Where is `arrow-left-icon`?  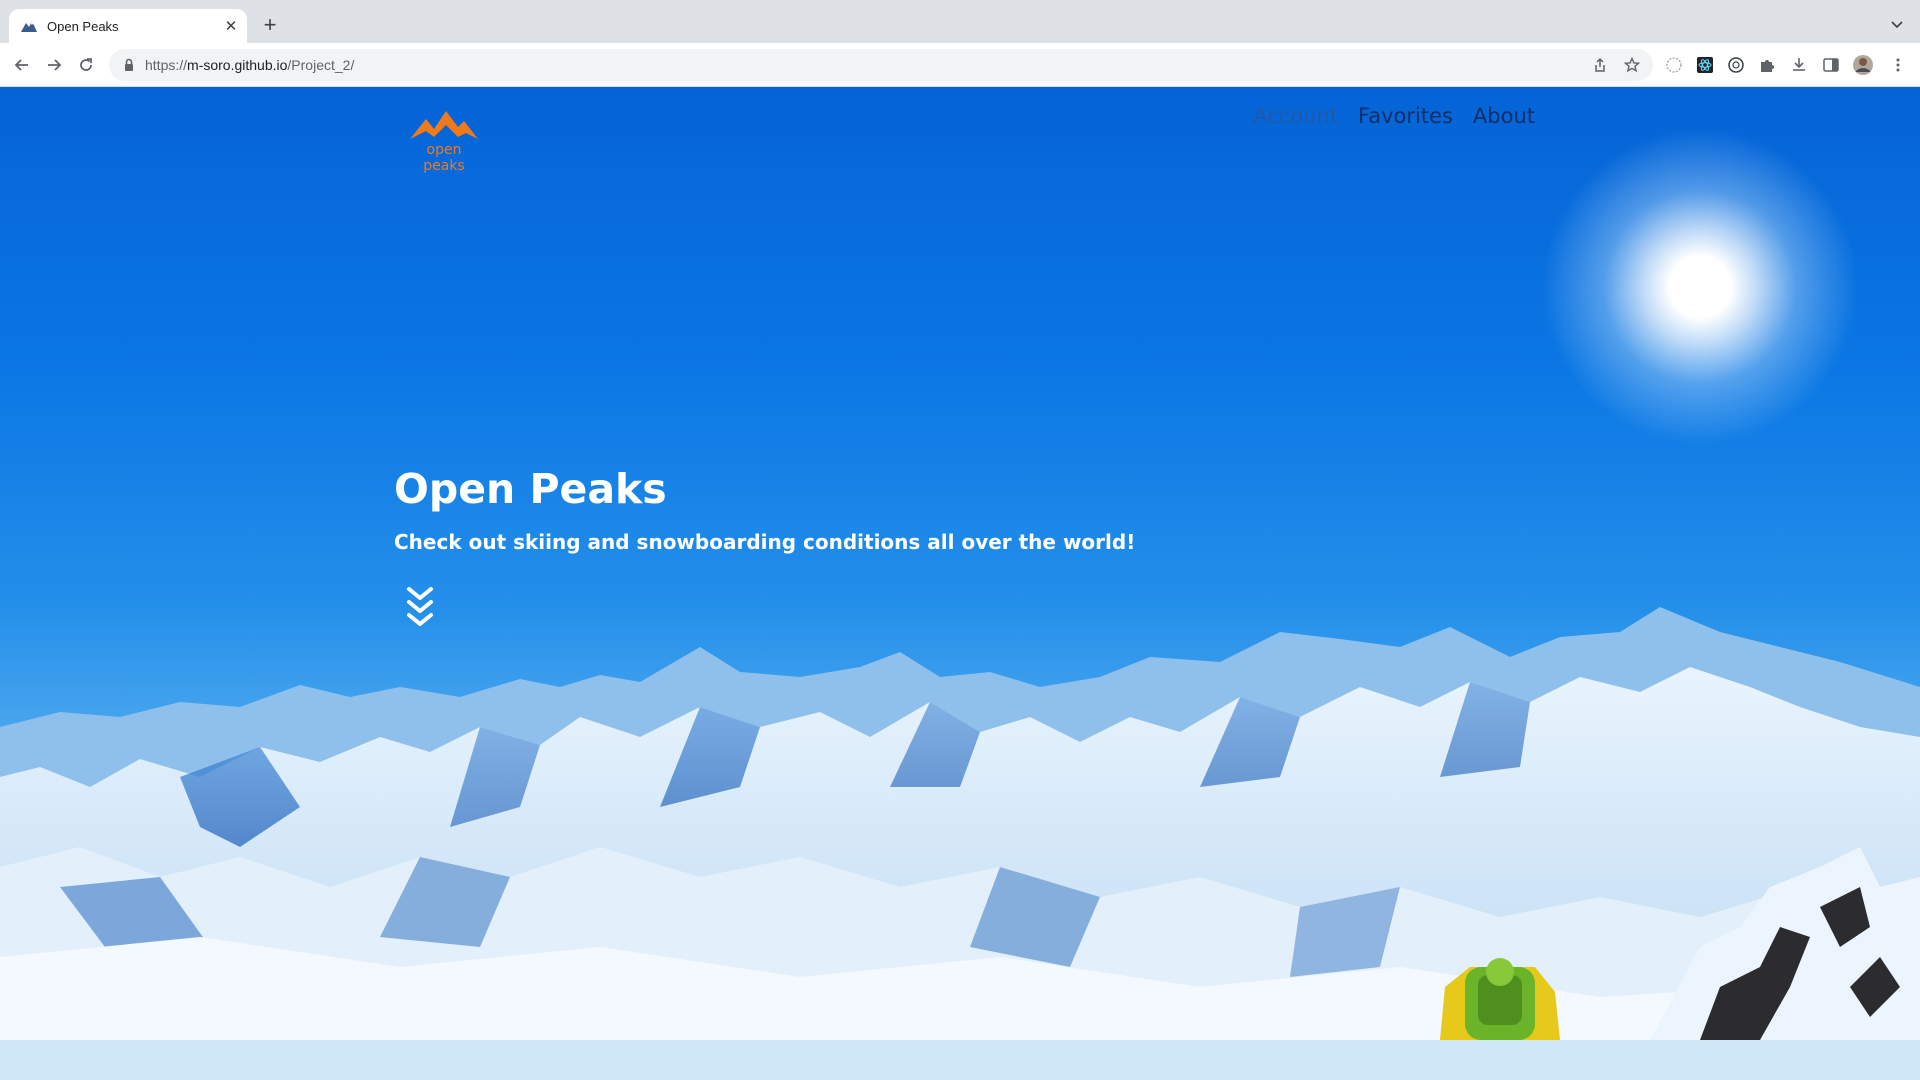 arrow-left-icon is located at coordinates (22, 65).